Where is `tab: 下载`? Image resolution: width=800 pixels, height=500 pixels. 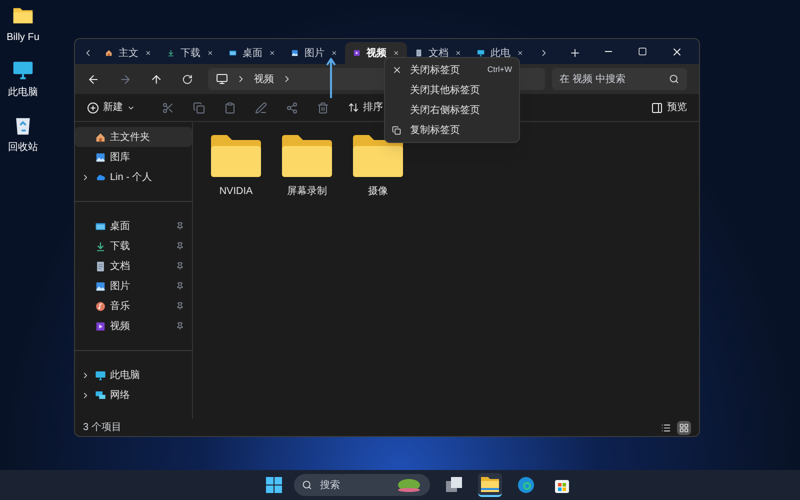
tab: 下载 is located at coordinates (190, 53).